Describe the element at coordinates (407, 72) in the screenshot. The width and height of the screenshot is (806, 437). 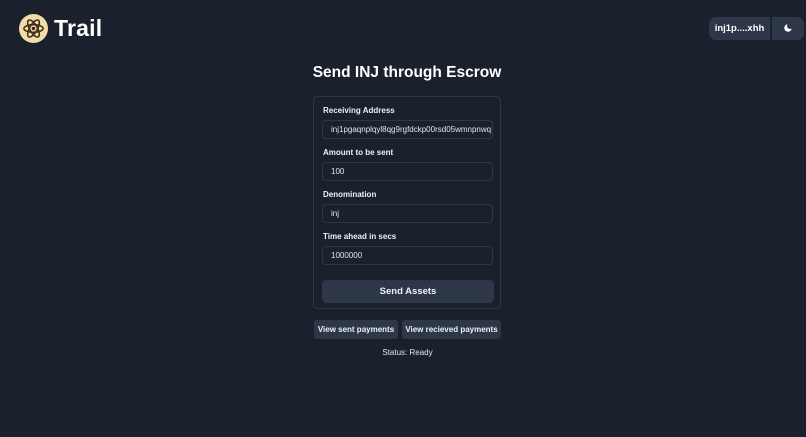
I see `page-title: Send INJ through Escrow` at that location.